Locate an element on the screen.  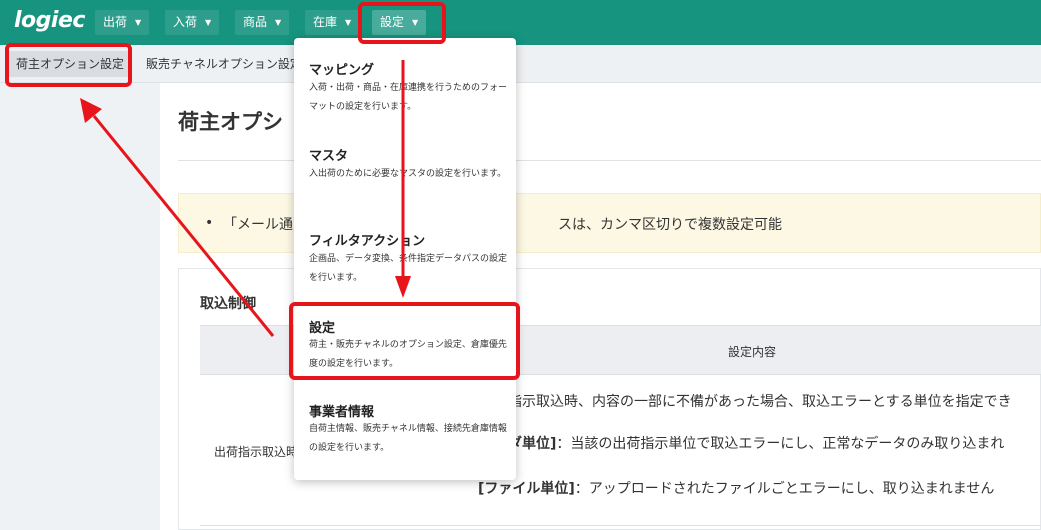
menu-item-desc: 入出荷のために必要なマスタの設定を行います。 is located at coordinates (408, 174).